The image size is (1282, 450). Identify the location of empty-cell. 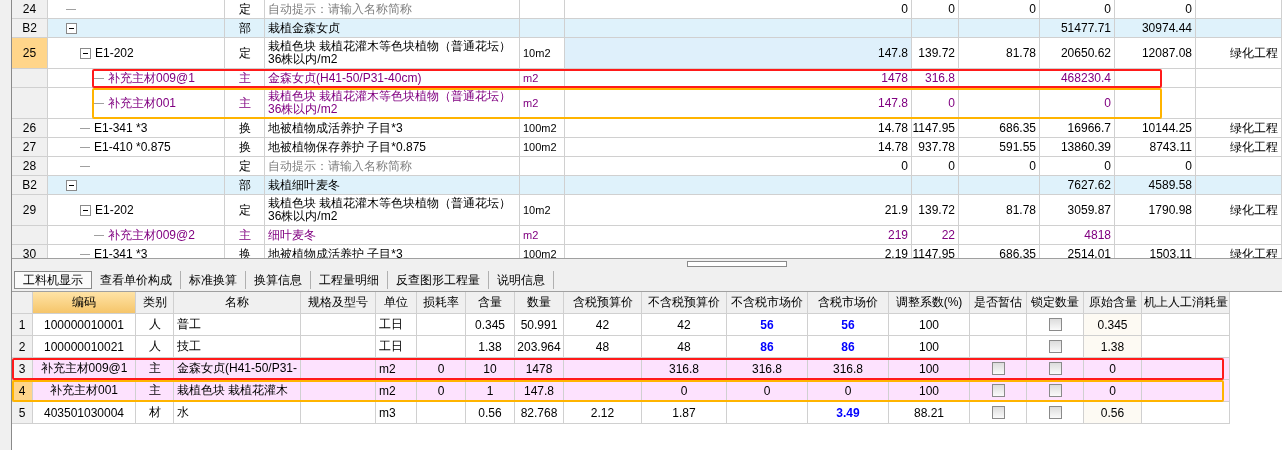
(441, 325).